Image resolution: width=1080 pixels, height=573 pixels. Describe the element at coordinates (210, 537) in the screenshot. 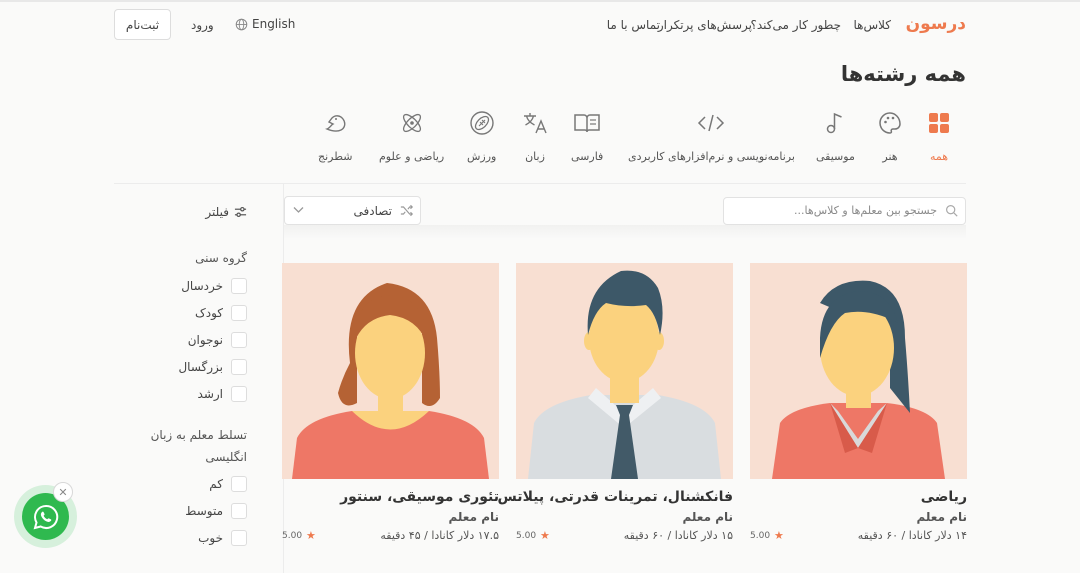

I see `option-label: خوب` at that location.